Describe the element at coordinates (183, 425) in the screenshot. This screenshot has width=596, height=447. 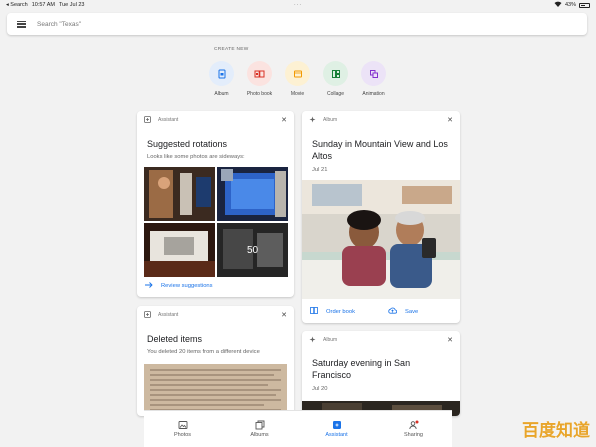
I see `photos-icon` at that location.